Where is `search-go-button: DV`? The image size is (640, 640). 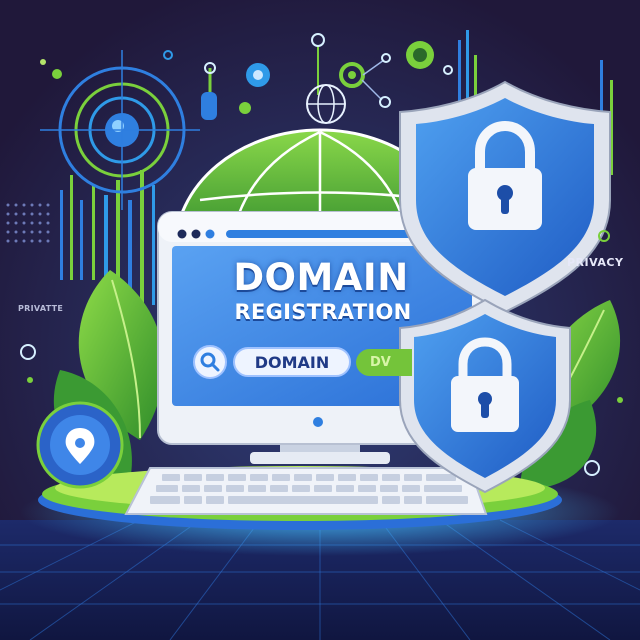
search-go-button: DV is located at coordinates (384, 362).